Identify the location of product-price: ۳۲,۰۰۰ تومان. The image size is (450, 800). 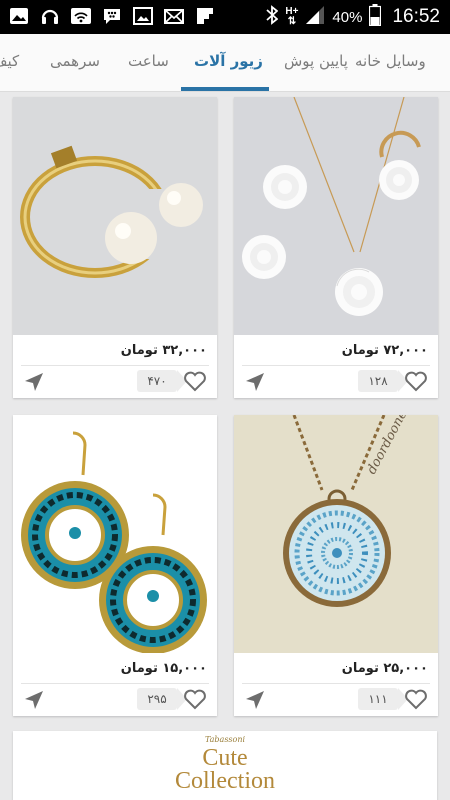
(163, 350).